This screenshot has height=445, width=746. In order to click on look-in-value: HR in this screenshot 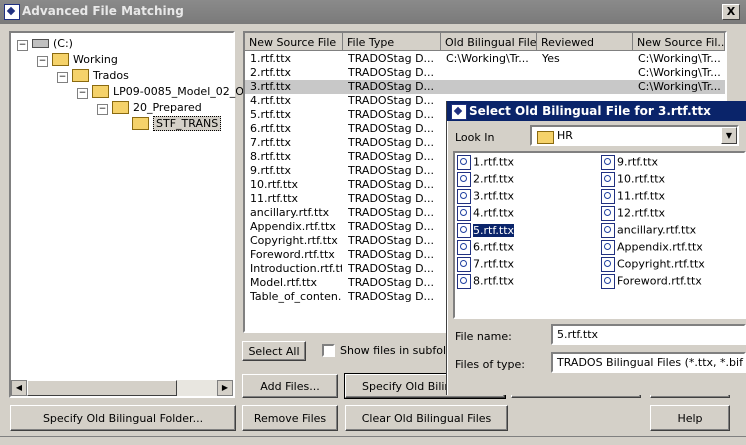, I will do `click(565, 135)`.